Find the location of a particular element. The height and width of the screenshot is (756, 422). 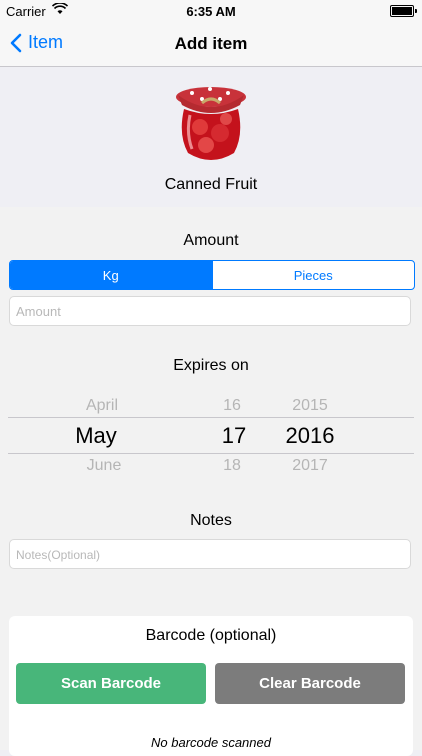

segment-kg: Kg is located at coordinates (111, 275).